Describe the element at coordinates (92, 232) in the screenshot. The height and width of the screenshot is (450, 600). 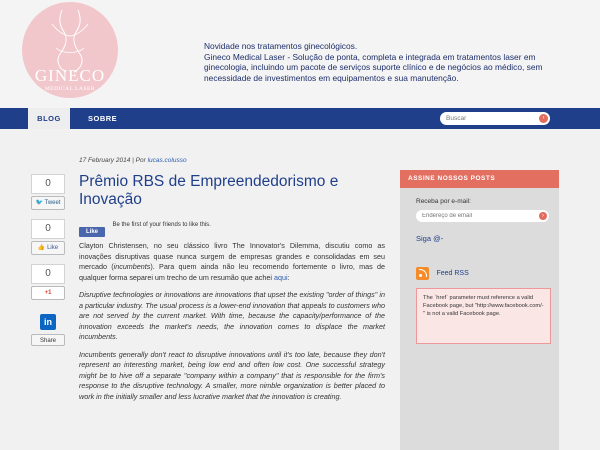
I see `facebook-like-button-inline: Like` at that location.